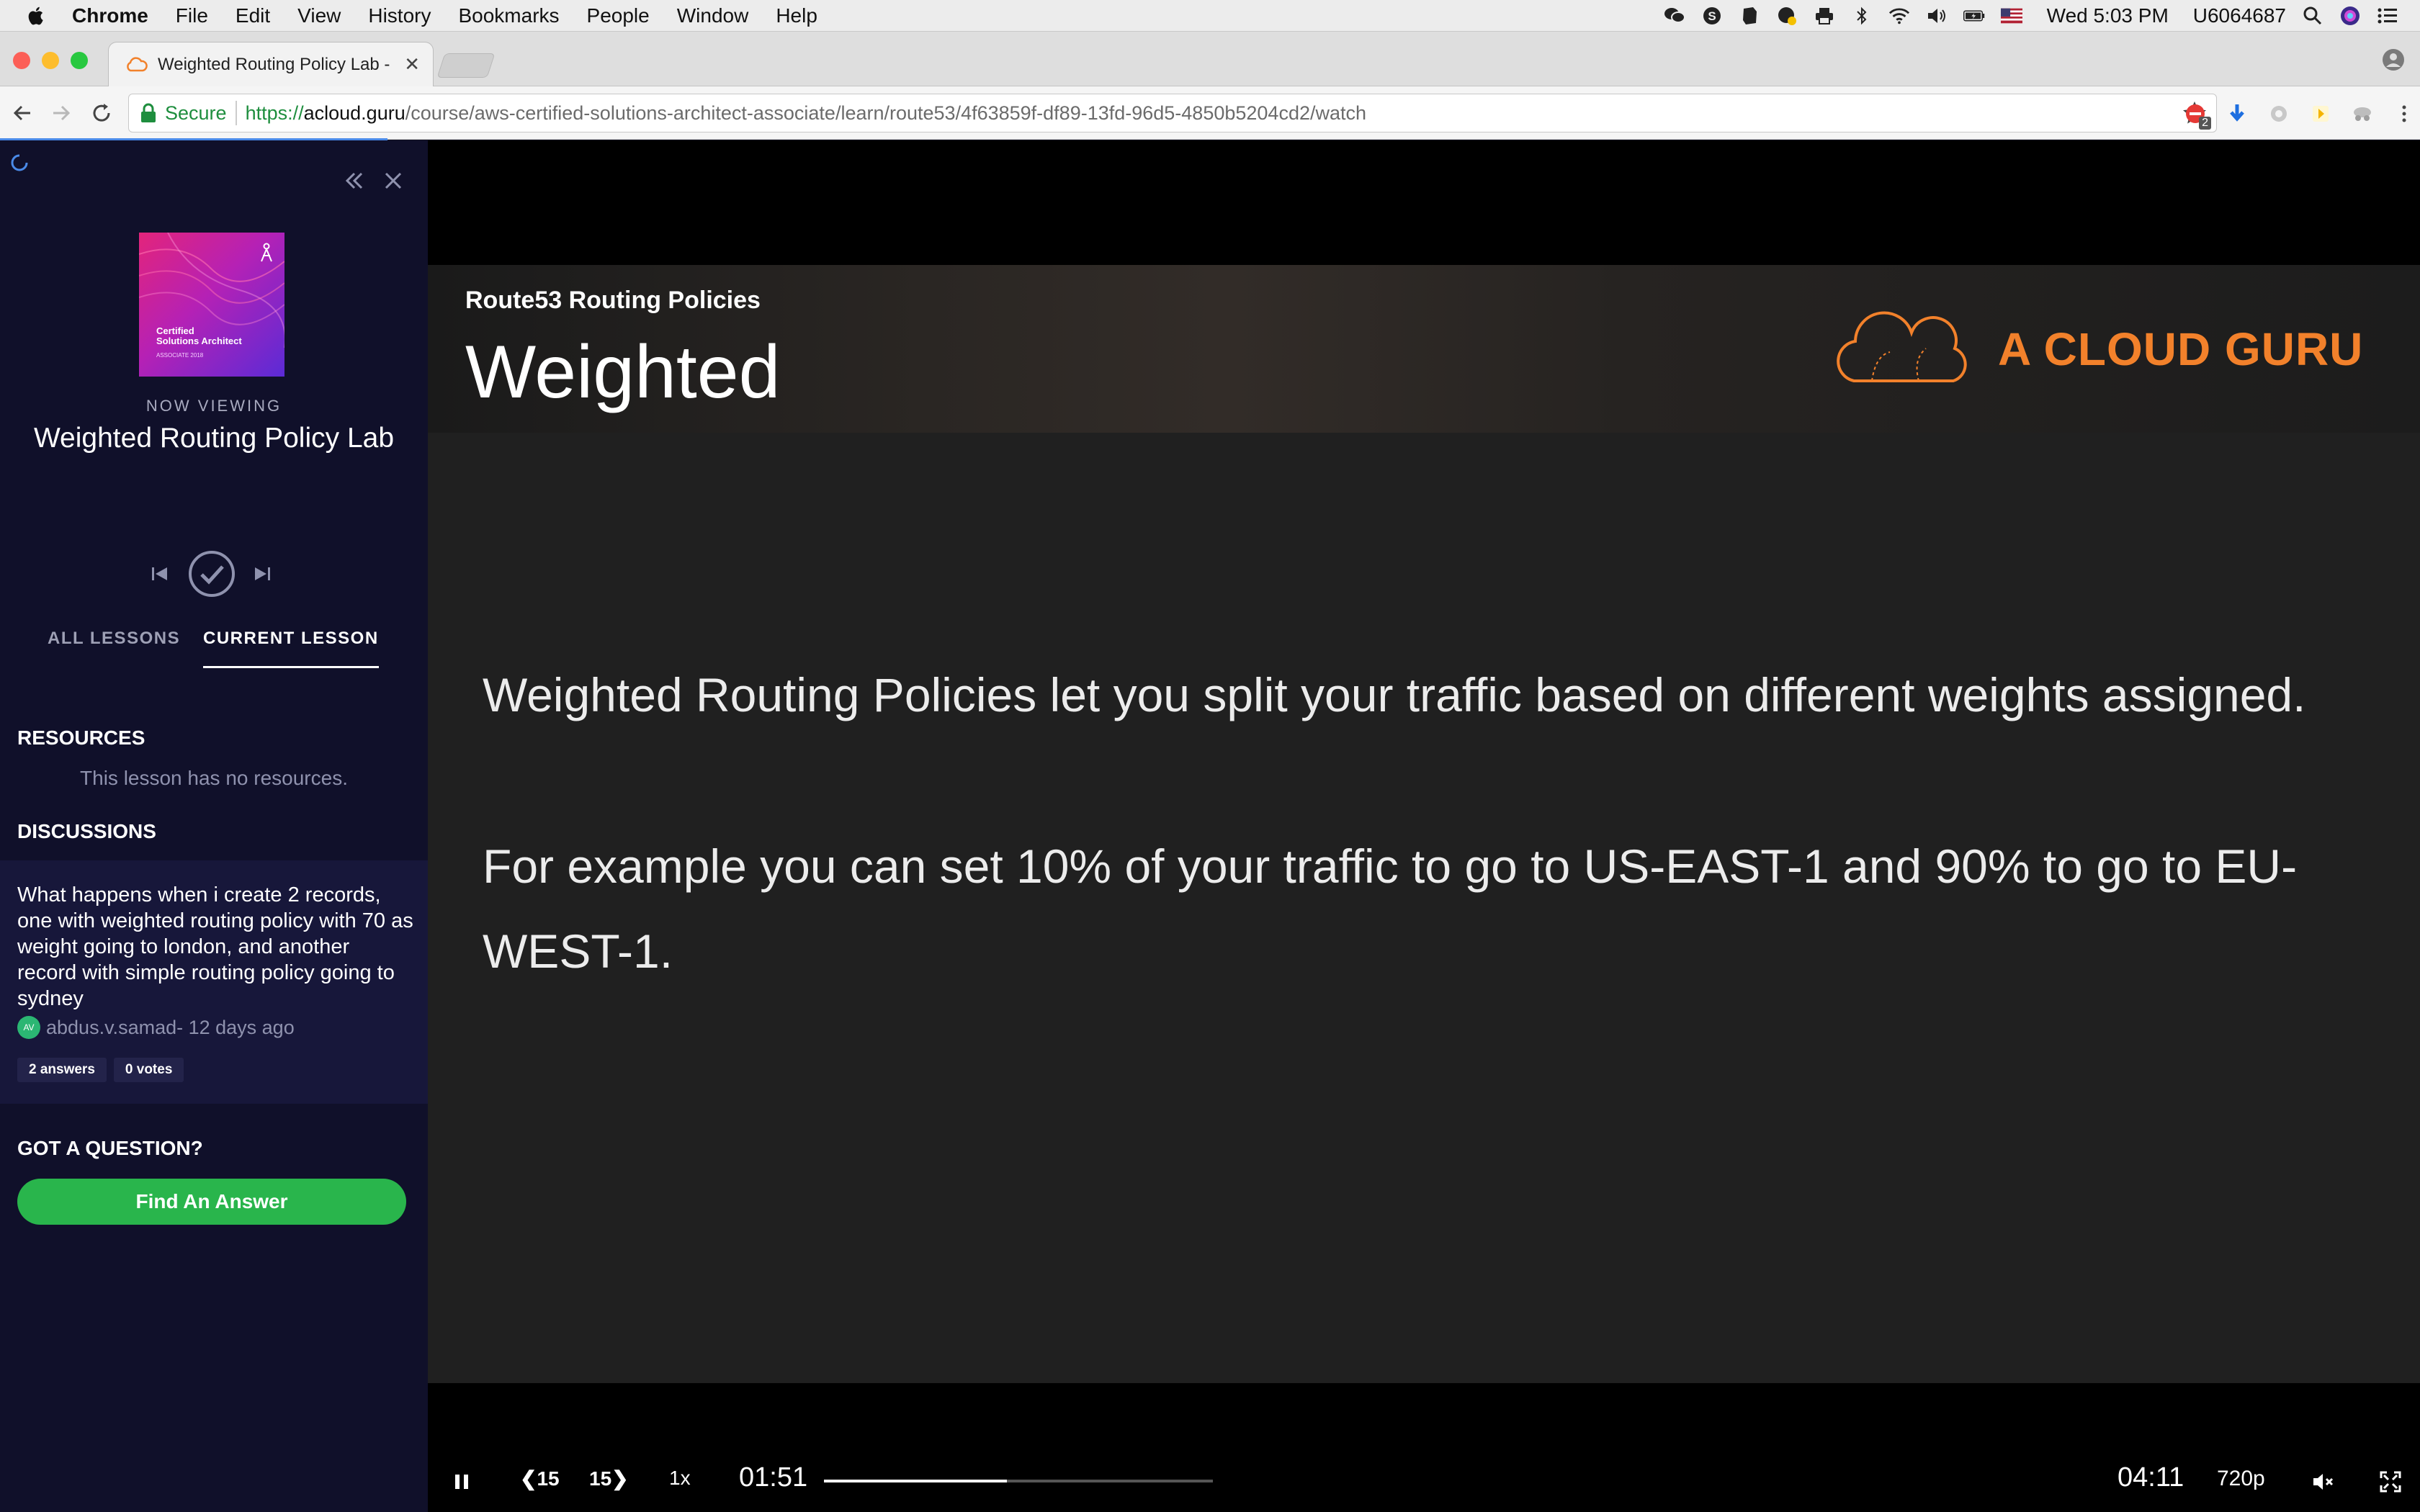  What do you see at coordinates (271, 64) in the screenshot?
I see `browser-tab-active: Weighted Routing Policy Lab - ✕` at bounding box center [271, 64].